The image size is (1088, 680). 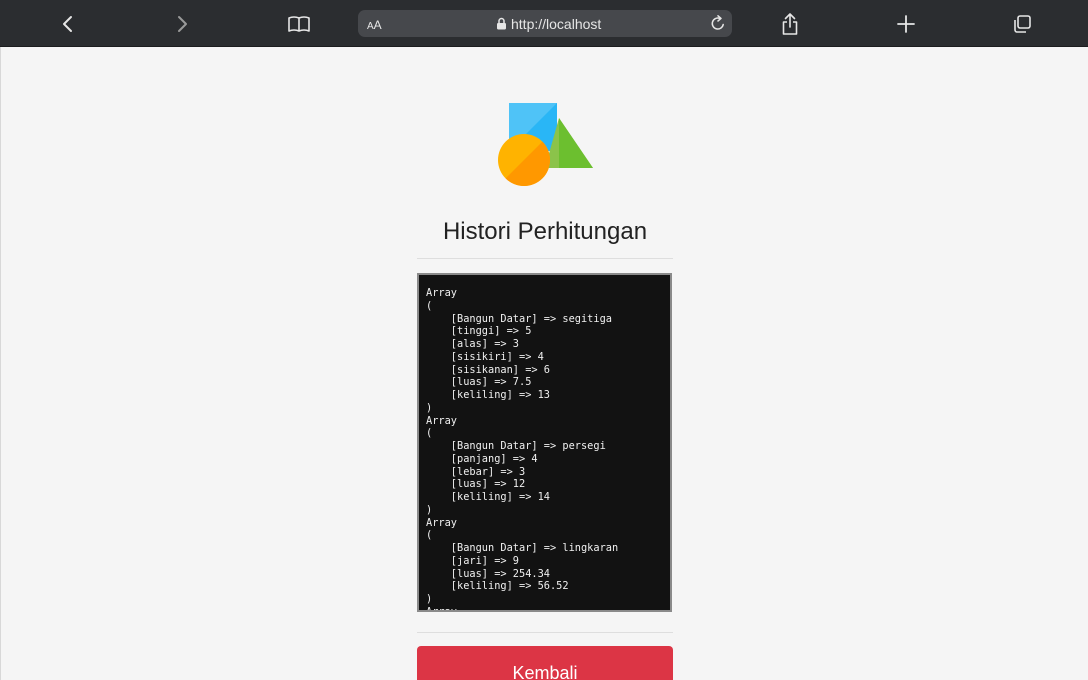 What do you see at coordinates (68, 24) in the screenshot?
I see `back-chevron-icon` at bounding box center [68, 24].